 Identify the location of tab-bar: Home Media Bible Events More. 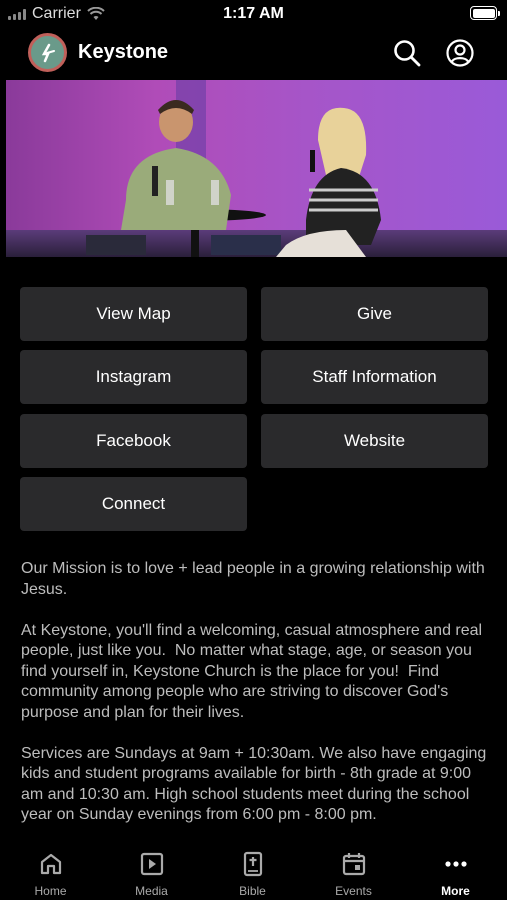
(253, 872).